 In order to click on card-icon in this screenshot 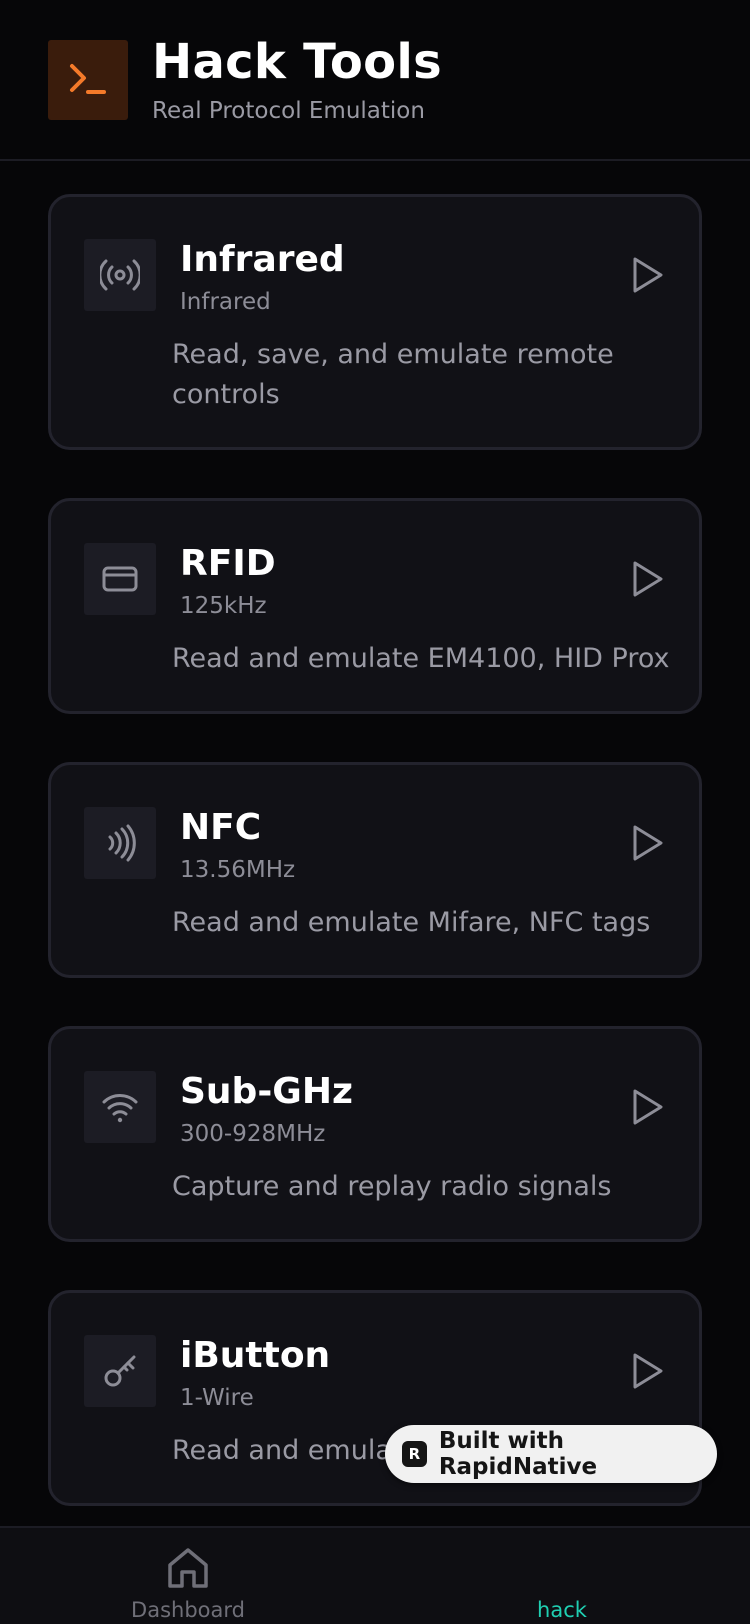, I will do `click(120, 579)`.